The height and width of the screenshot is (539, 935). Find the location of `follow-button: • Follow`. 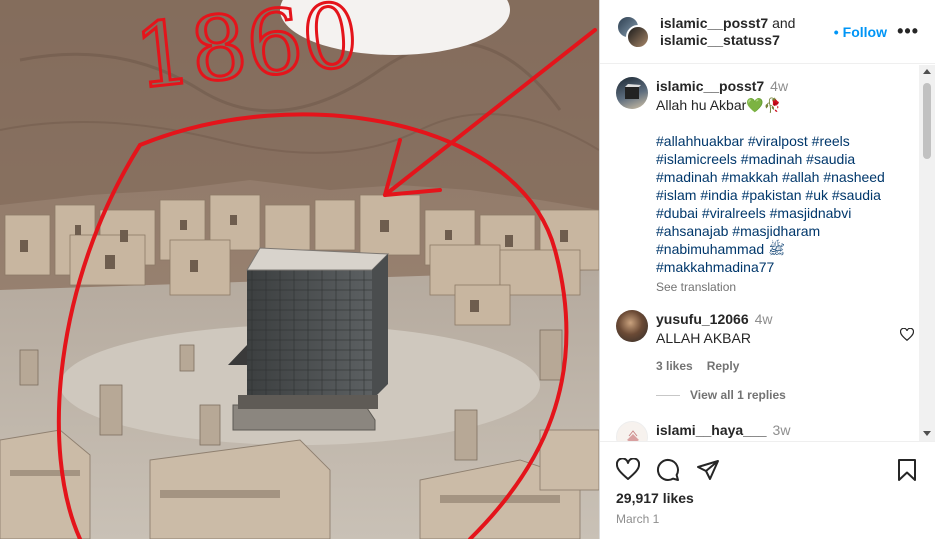

follow-button: • Follow is located at coordinates (860, 32).